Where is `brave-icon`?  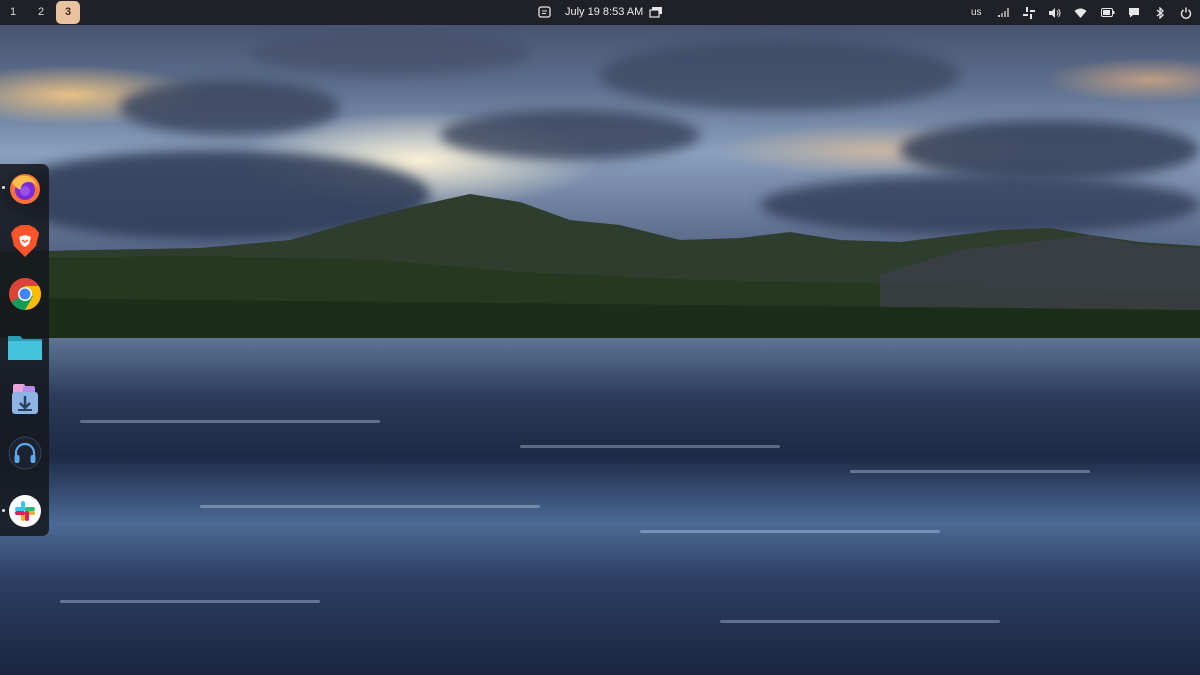
brave-icon is located at coordinates (24, 240).